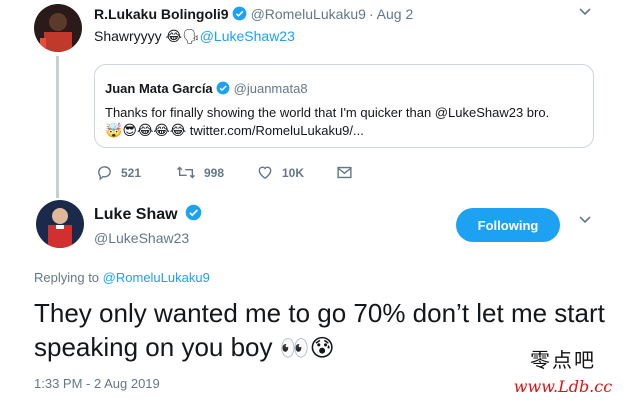 Image resolution: width=626 pixels, height=402 pixels. Describe the element at coordinates (57, 127) in the screenshot. I see `thread-connector-line` at that location.